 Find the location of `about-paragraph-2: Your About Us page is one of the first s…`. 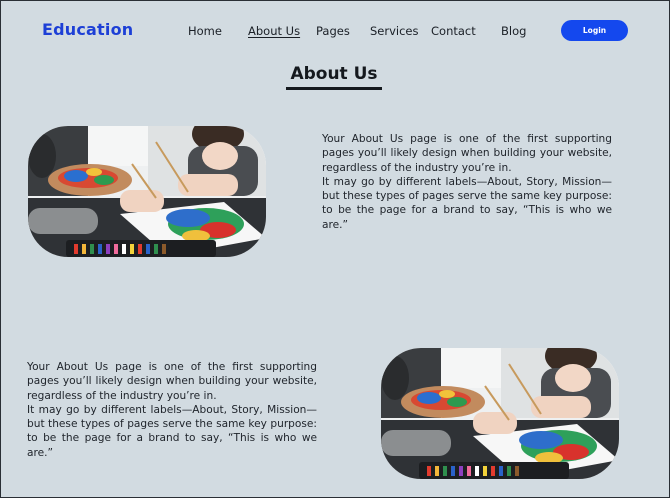

about-paragraph-2: Your About Us page is one of the first s… is located at coordinates (172, 410).